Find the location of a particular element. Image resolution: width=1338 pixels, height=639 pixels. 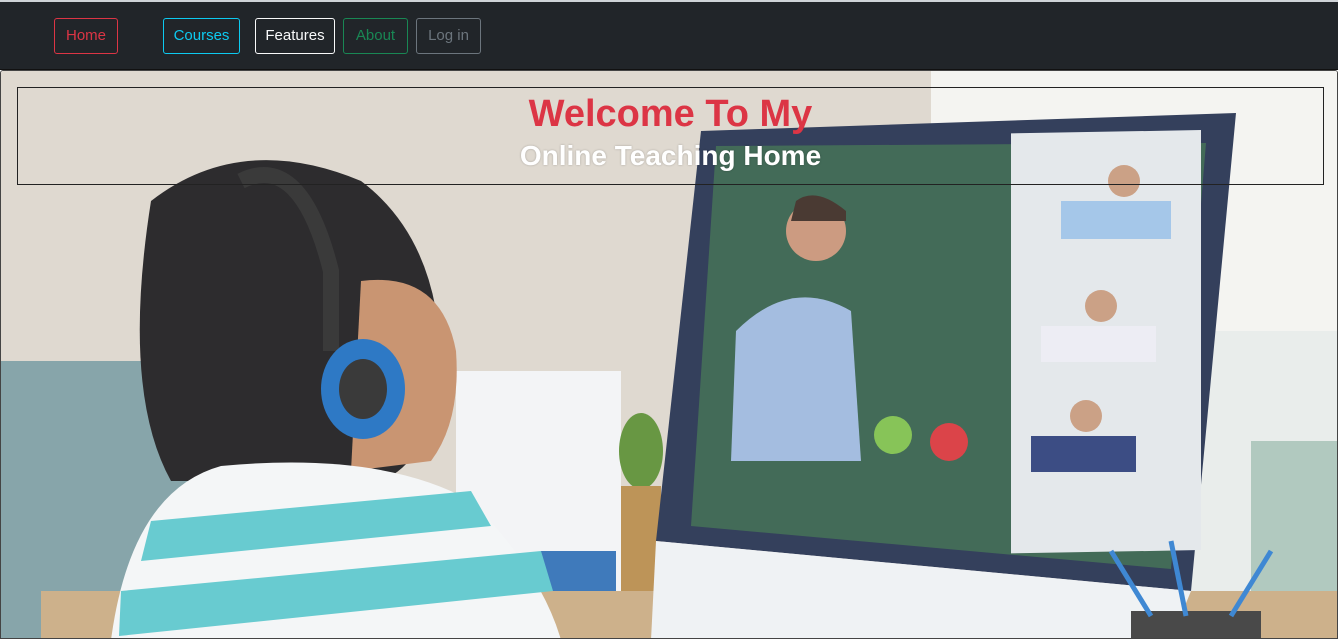

hero-subtitle: Online Teaching Home is located at coordinates (670, 155).